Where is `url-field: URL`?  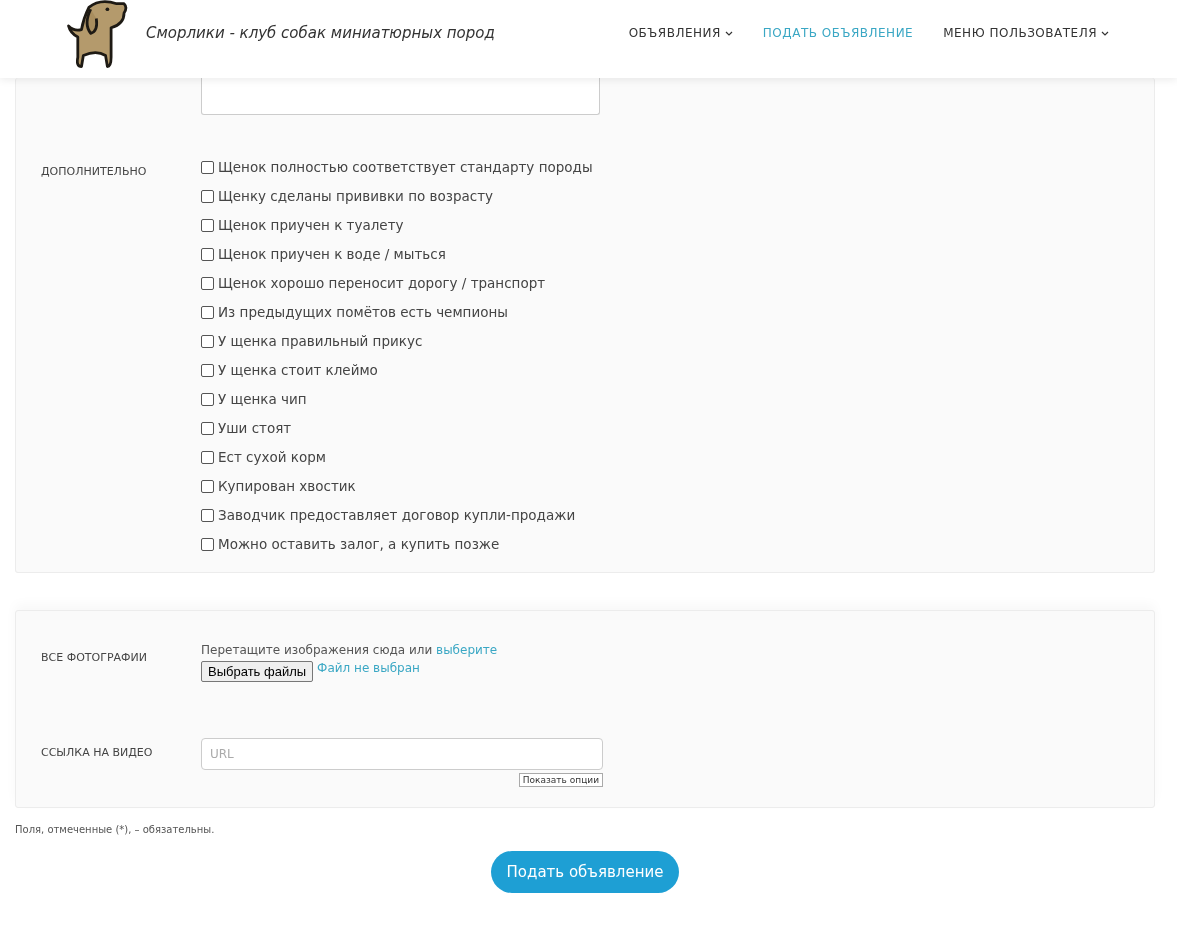
url-field: URL is located at coordinates (402, 754).